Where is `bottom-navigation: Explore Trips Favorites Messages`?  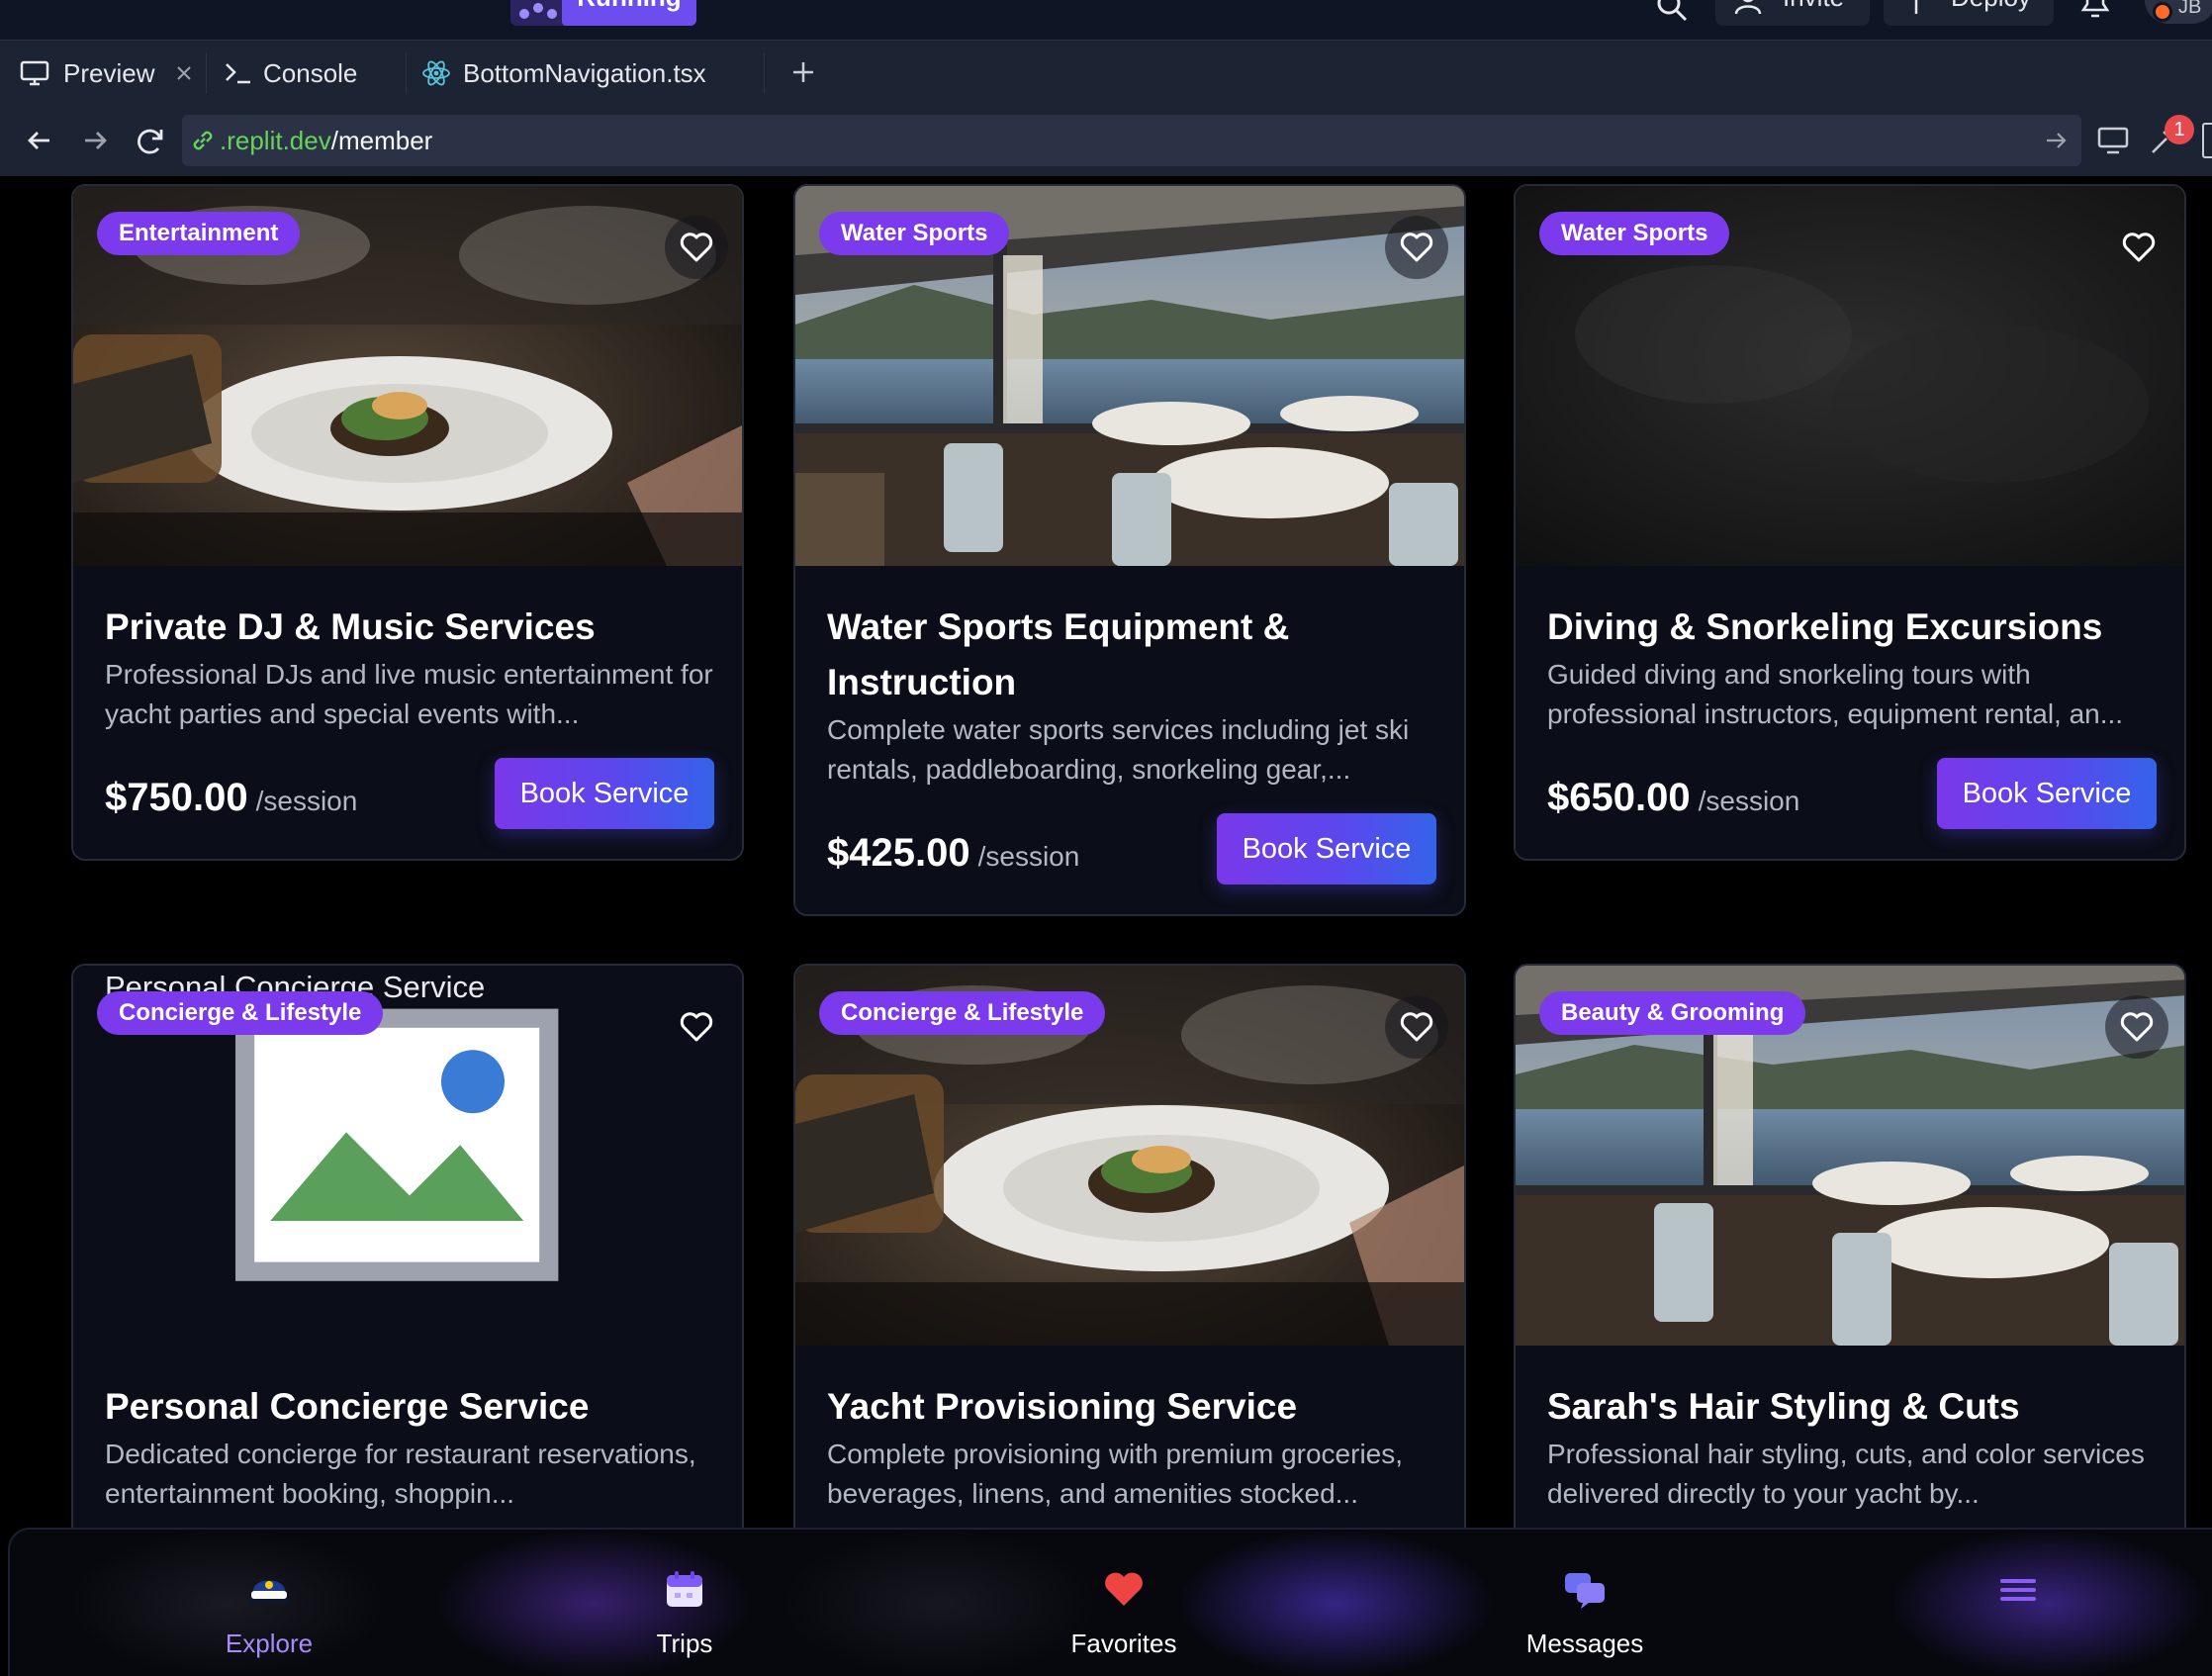
bottom-navigation: Explore Trips Favorites Messages is located at coordinates (1110, 1602).